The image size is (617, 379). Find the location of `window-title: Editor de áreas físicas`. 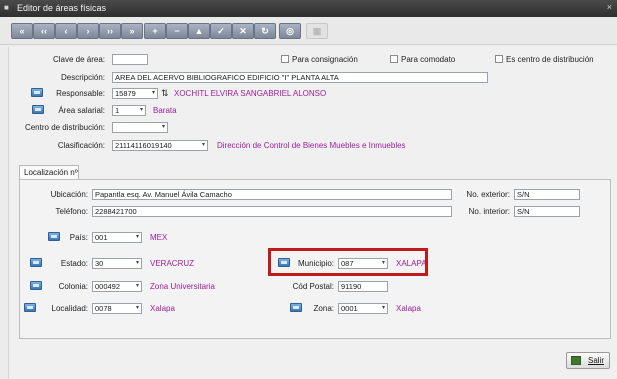

window-title: Editor de áreas físicas is located at coordinates (62, 8).